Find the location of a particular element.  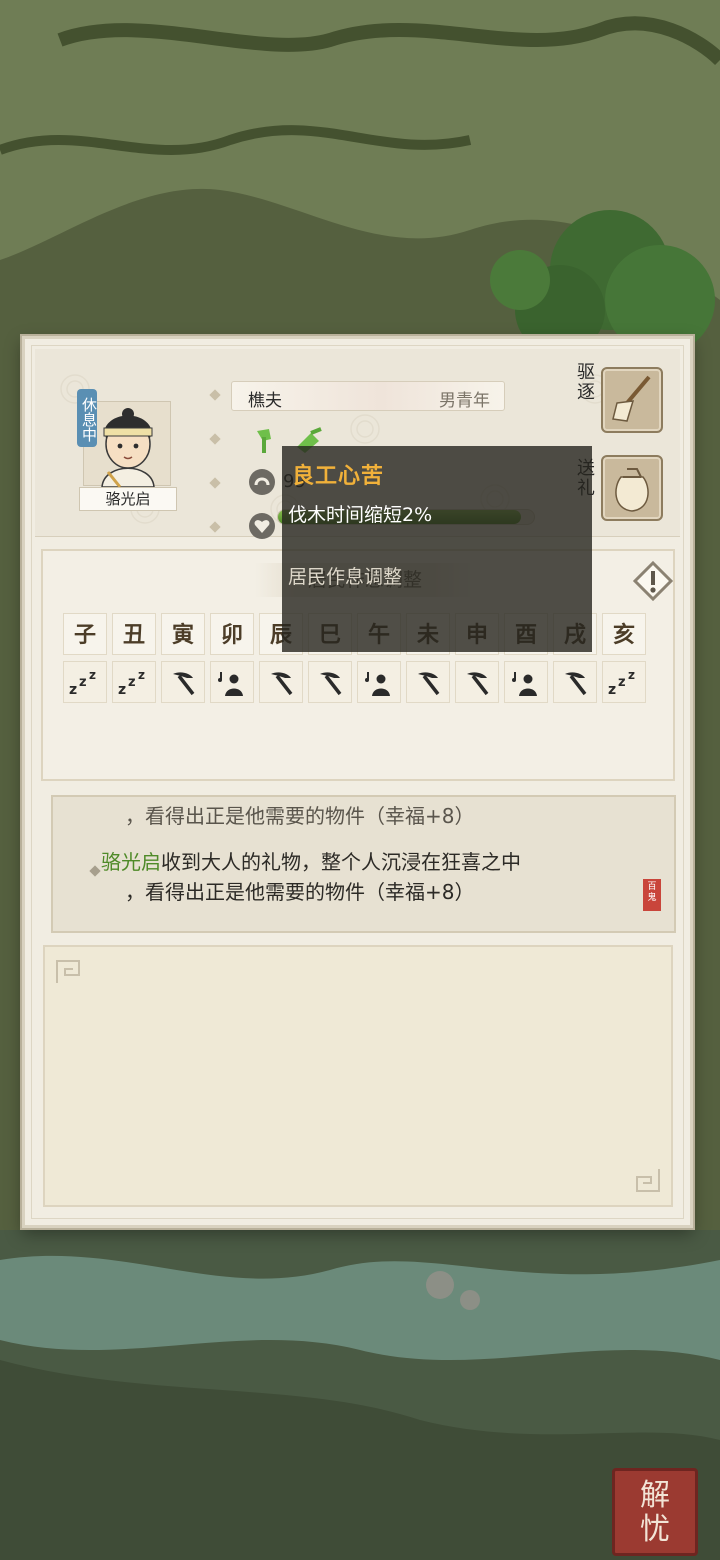

log-resident-name: 骆光启 is located at coordinates (131, 862).